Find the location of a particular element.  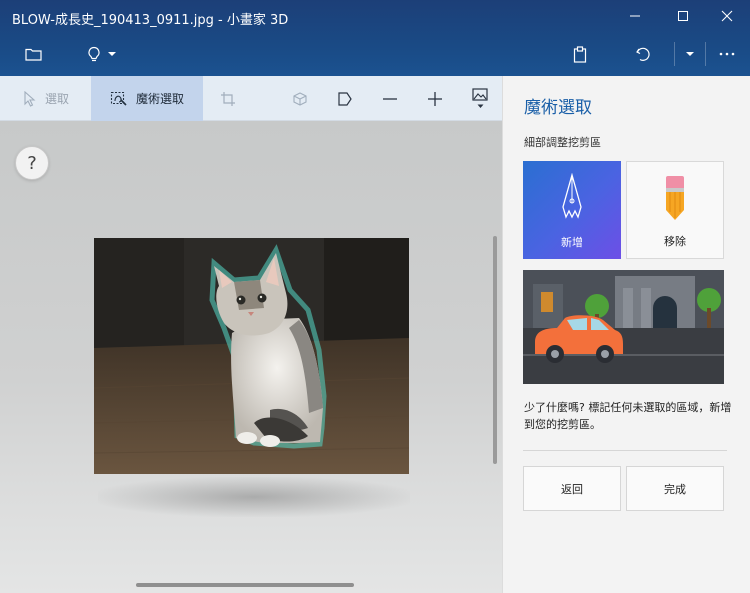

open-menu-button is located at coordinates (33, 54).